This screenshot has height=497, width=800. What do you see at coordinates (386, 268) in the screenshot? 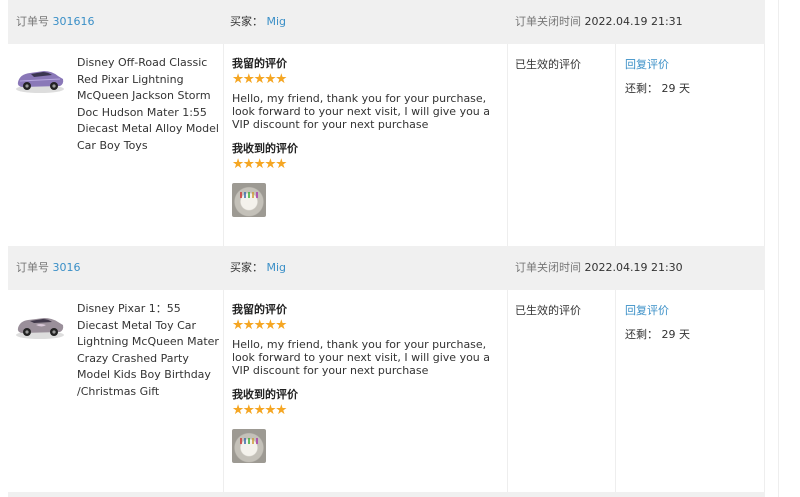
I see `order-header: 订单号 3016 买家： Mig 订单关闭时间 2022.04.19 21:30` at bounding box center [386, 268].